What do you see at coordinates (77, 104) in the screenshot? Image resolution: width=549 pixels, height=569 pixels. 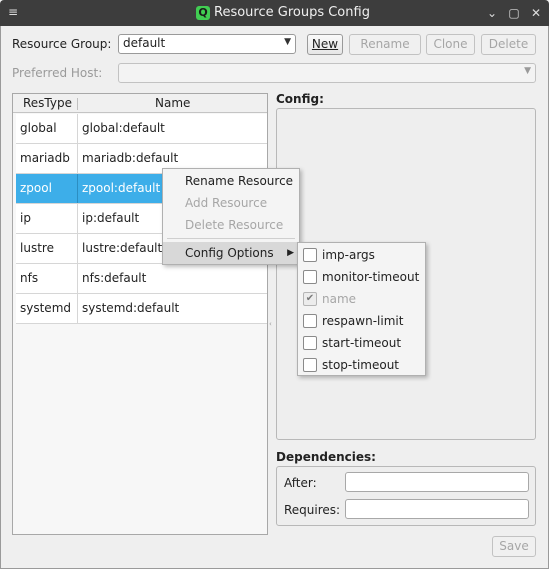 I see `header-divider` at bounding box center [77, 104].